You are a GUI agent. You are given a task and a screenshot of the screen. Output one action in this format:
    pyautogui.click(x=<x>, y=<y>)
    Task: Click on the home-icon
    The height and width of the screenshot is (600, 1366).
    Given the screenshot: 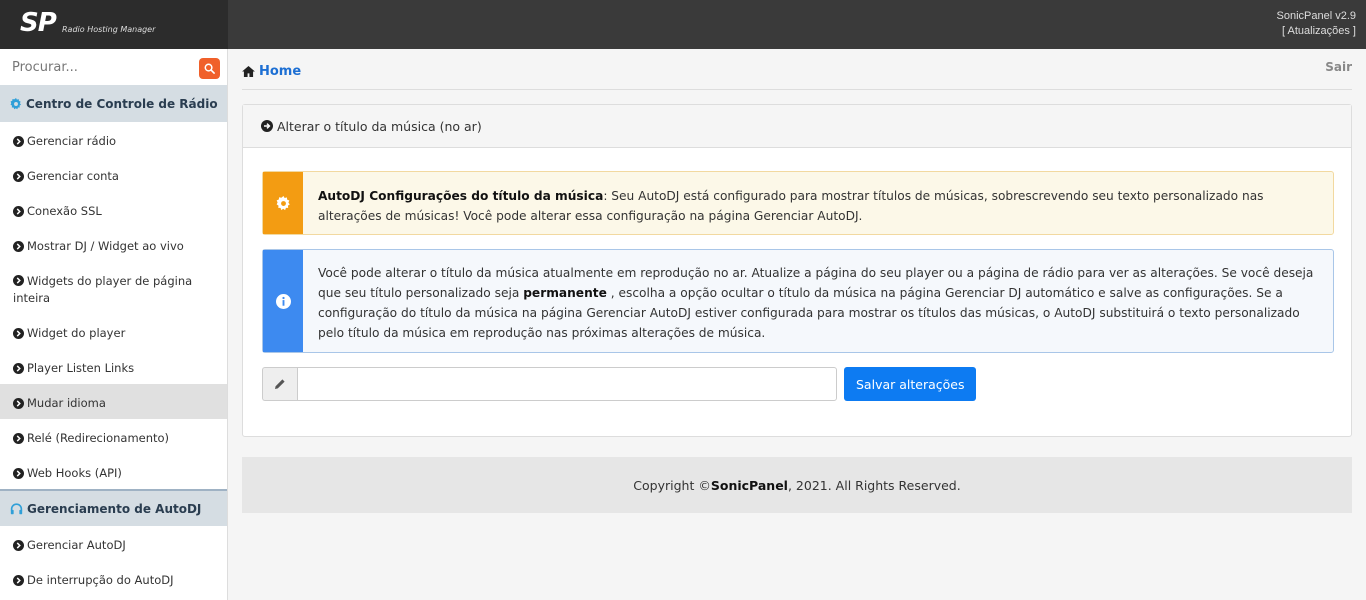 What is the action you would take?
    pyautogui.click(x=248, y=71)
    